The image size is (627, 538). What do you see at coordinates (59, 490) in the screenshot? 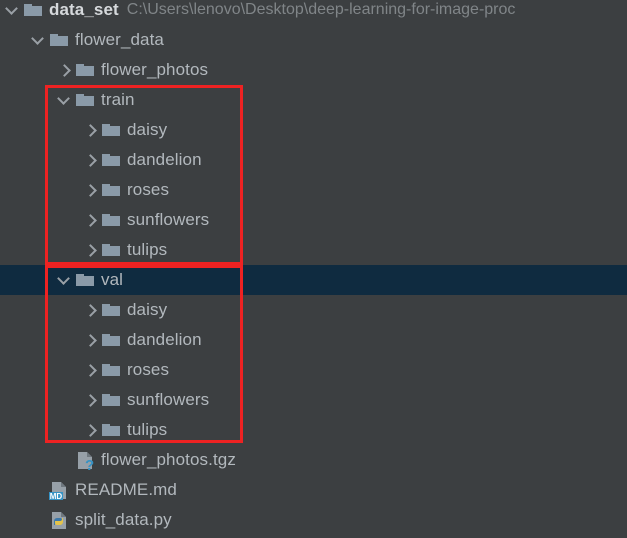
I see `markdown-file-icon: MD` at bounding box center [59, 490].